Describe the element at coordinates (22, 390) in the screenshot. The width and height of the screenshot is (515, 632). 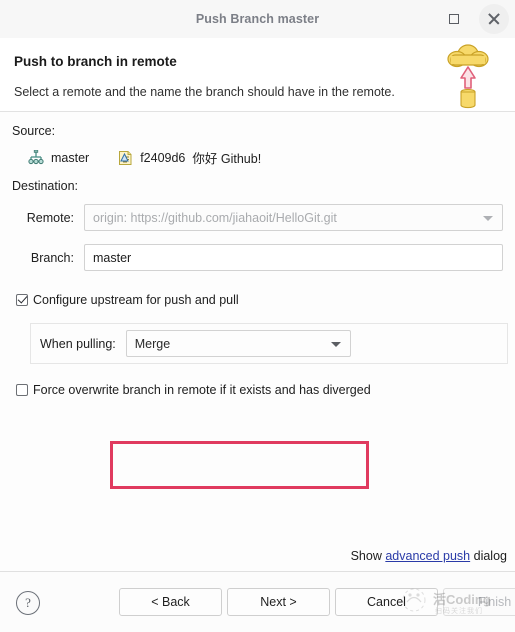
I see `force-overwrite-checkbox` at that location.